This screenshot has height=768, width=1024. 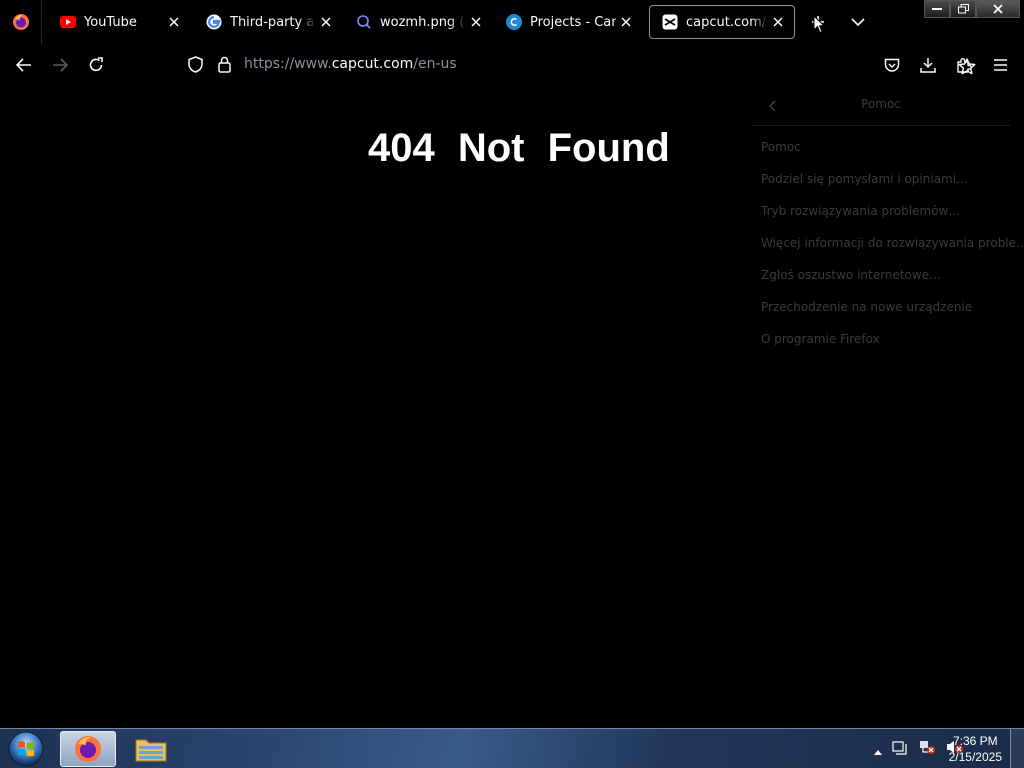 I want to click on url-host: capcut.com, so click(x=372, y=64).